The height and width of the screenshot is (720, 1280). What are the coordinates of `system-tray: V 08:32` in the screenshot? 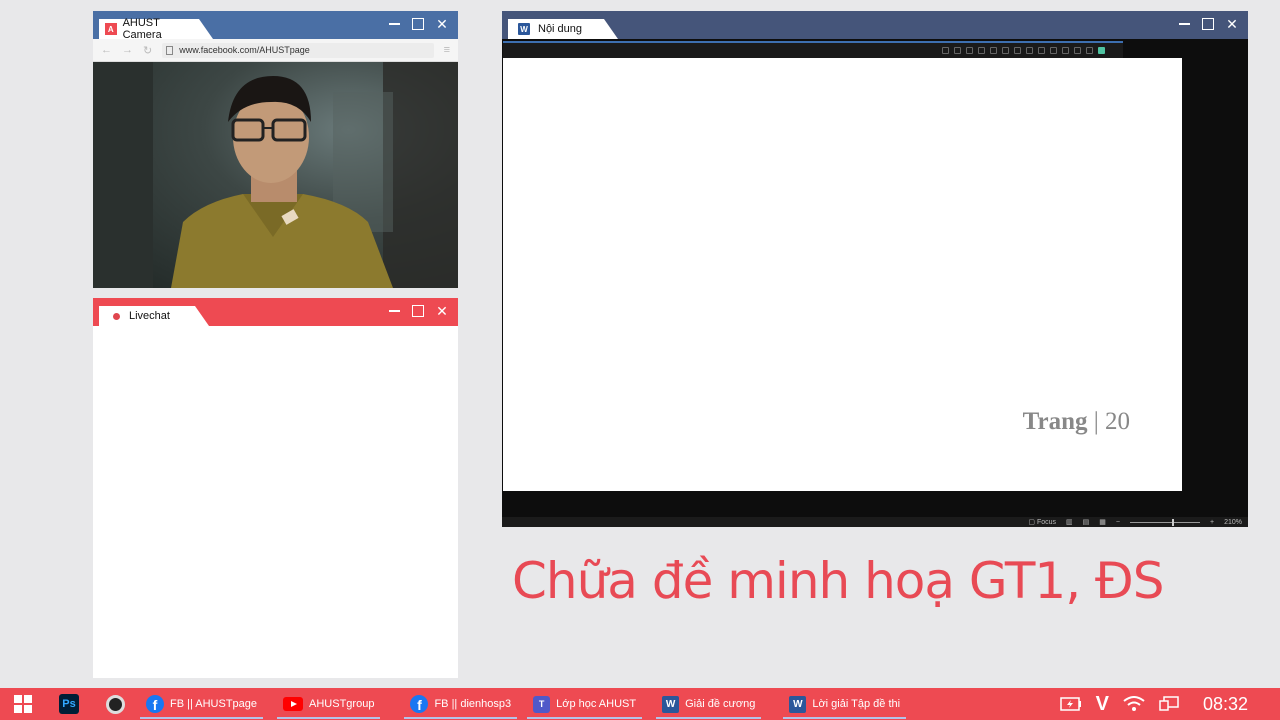 It's located at (1169, 704).